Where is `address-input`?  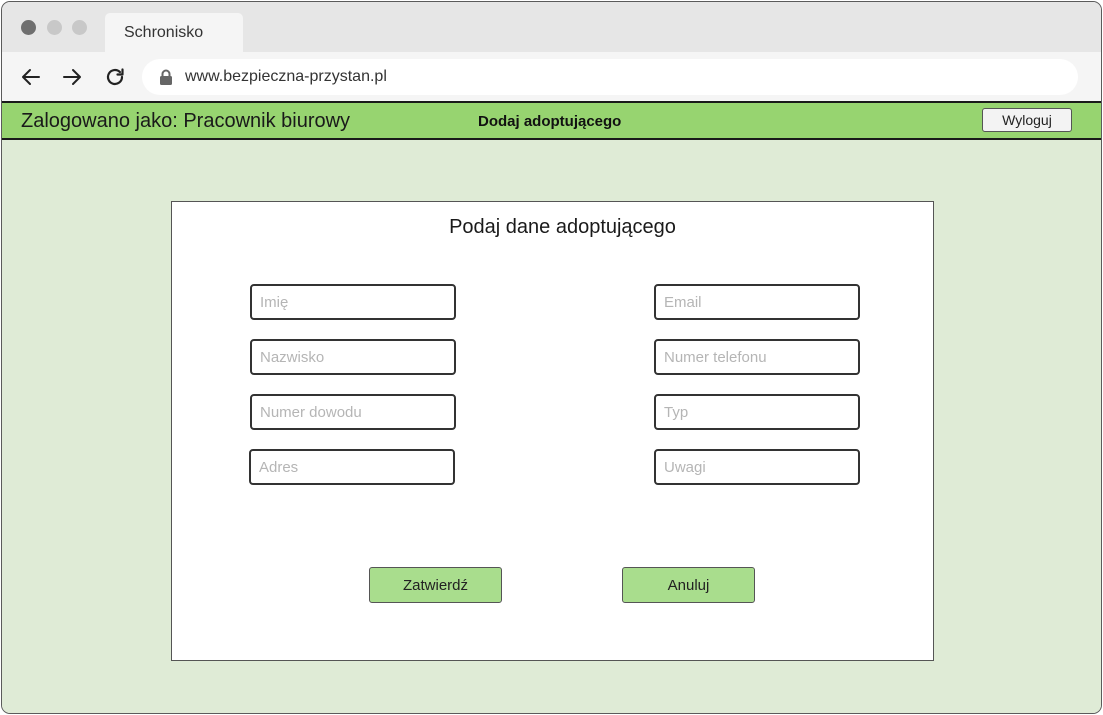
address-input is located at coordinates (352, 467).